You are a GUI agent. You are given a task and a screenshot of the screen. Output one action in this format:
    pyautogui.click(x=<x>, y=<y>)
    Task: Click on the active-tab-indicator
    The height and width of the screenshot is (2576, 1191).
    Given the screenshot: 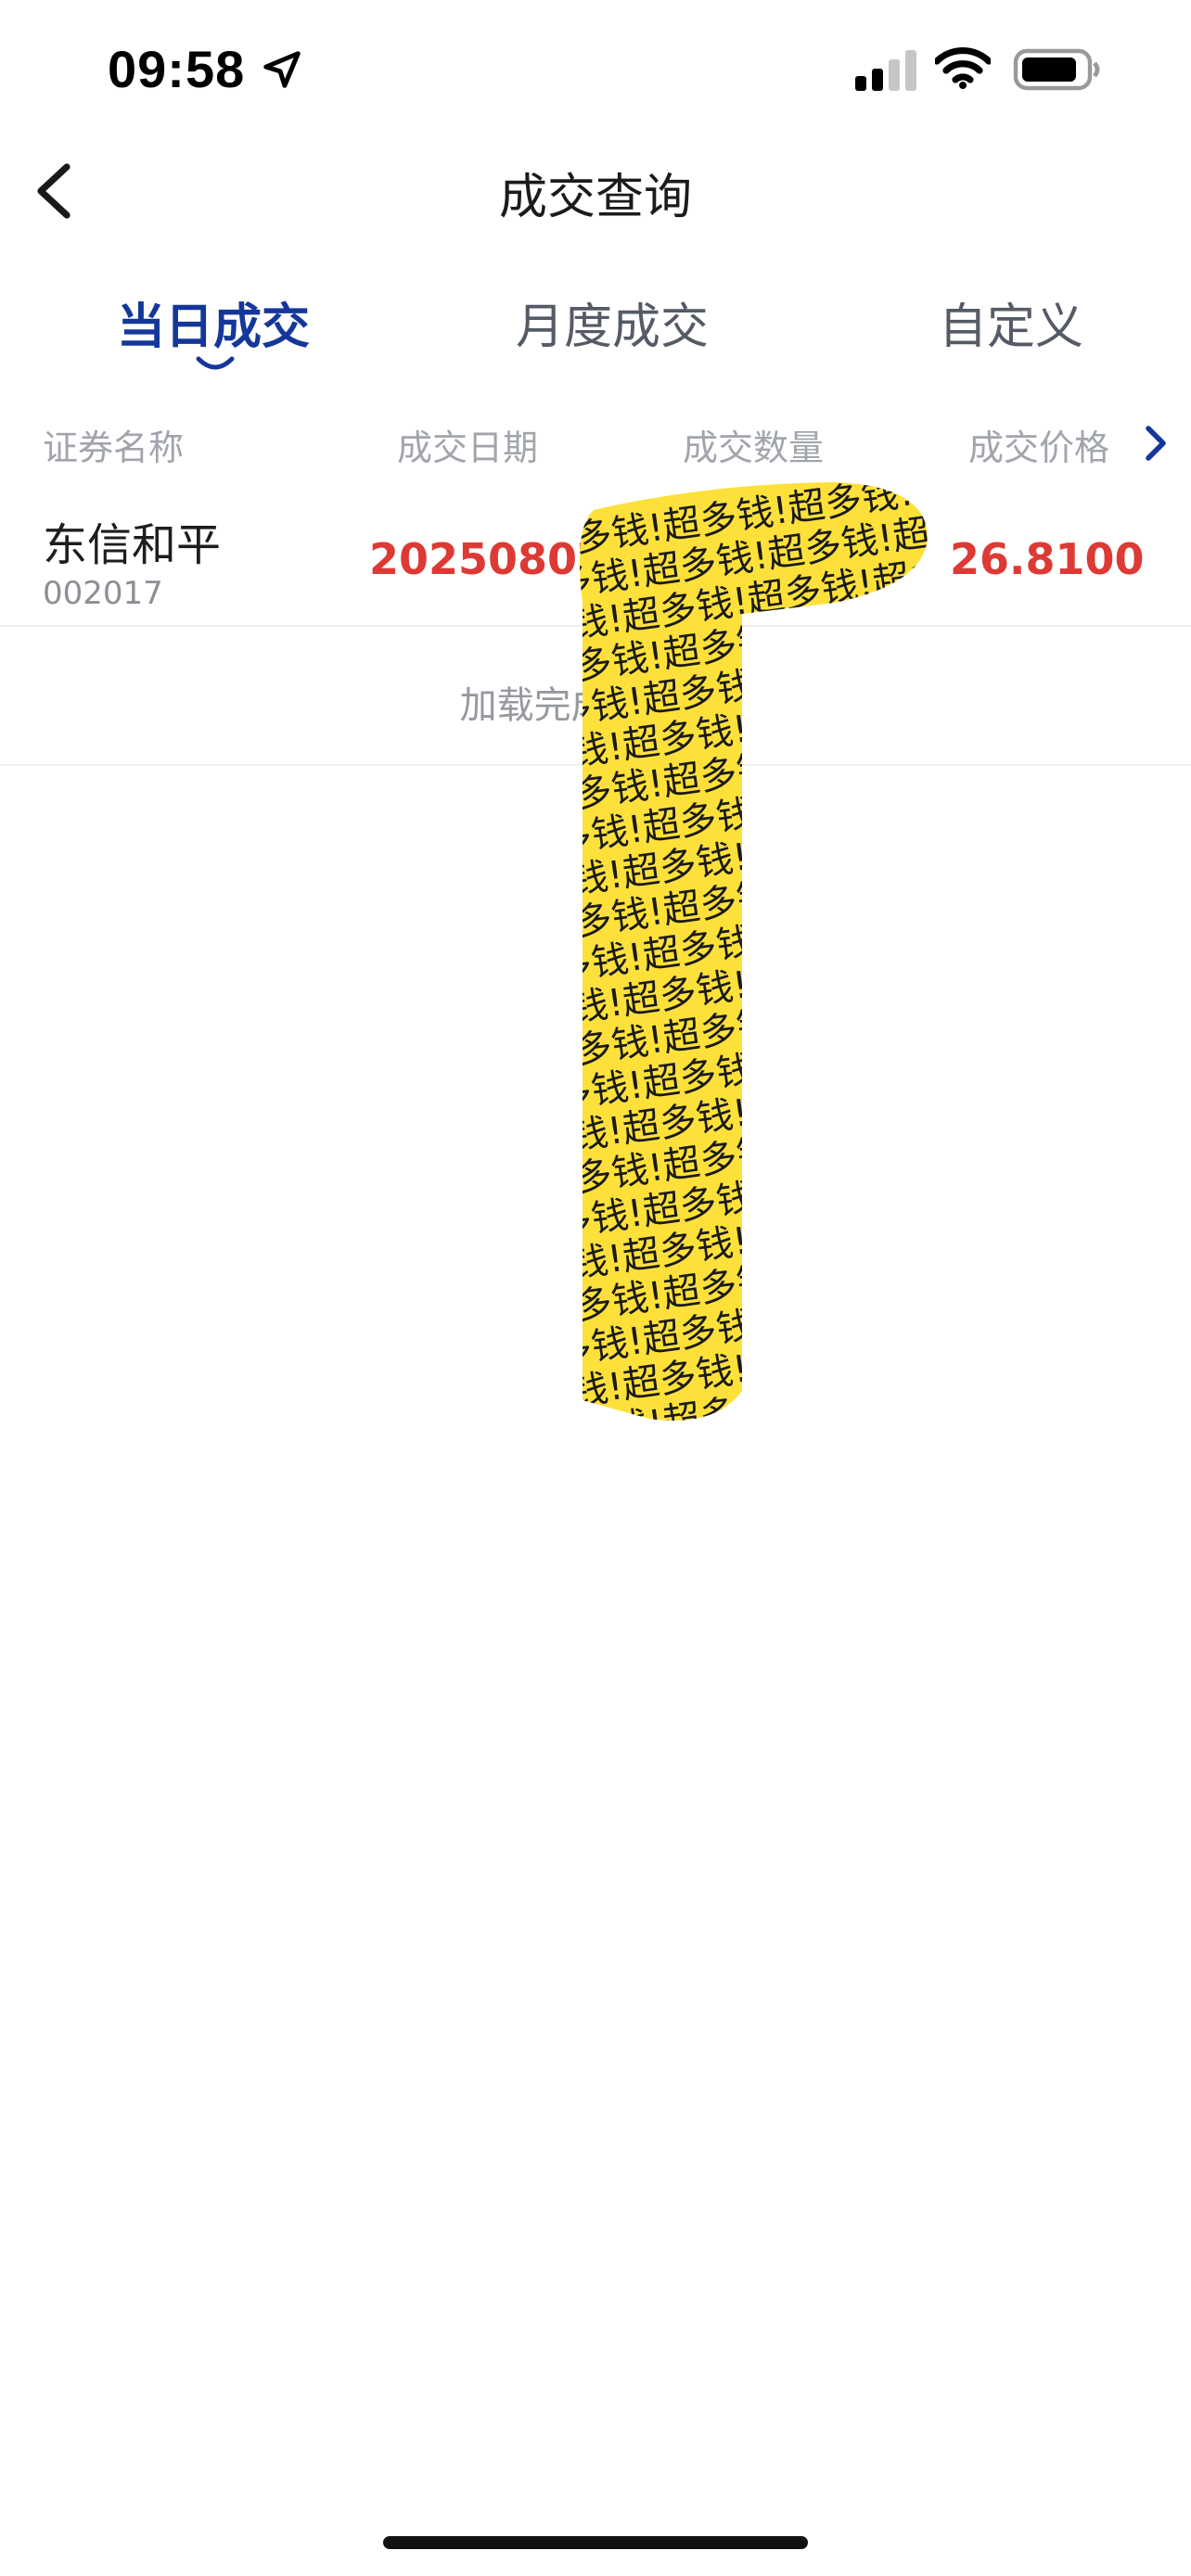 What is the action you would take?
    pyautogui.click(x=215, y=363)
    